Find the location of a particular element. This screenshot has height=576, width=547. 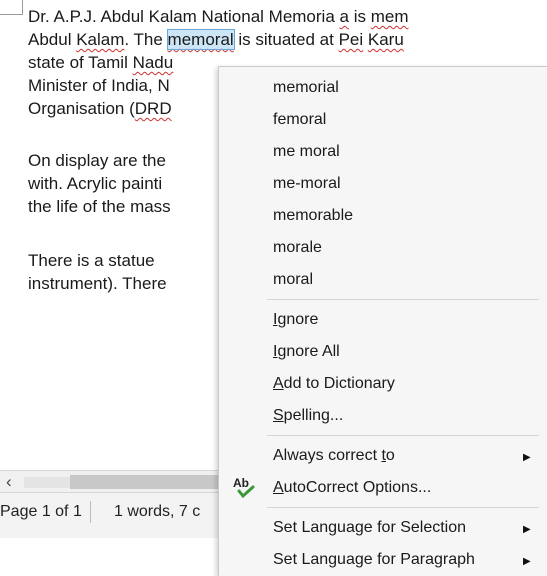

status-word-count: 1 words, 7 c is located at coordinates (157, 512).